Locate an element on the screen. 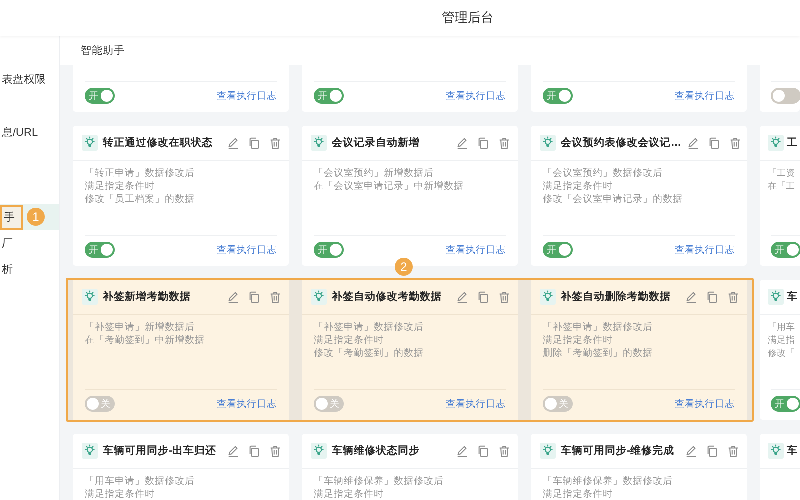 This screenshot has height=500, width=800. rule-title: 会议记录自动新增 is located at coordinates (376, 143).